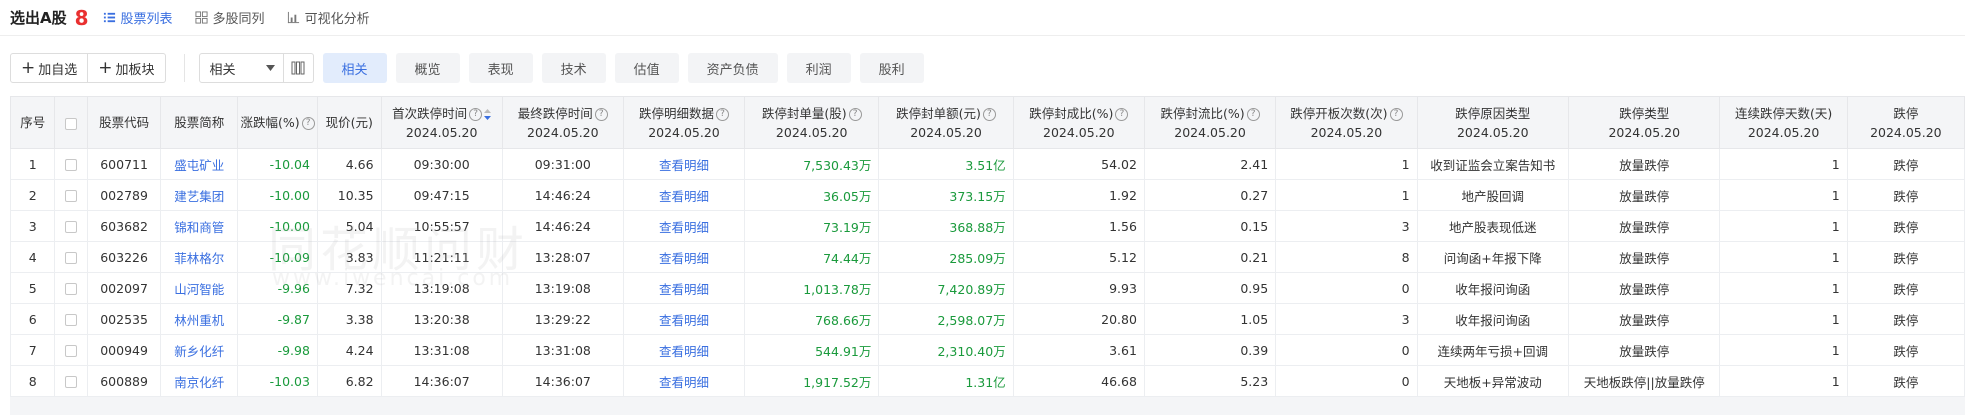  Describe the element at coordinates (238, 19) in the screenshot. I see `tab-multi-stock-label: 多股同列` at that location.